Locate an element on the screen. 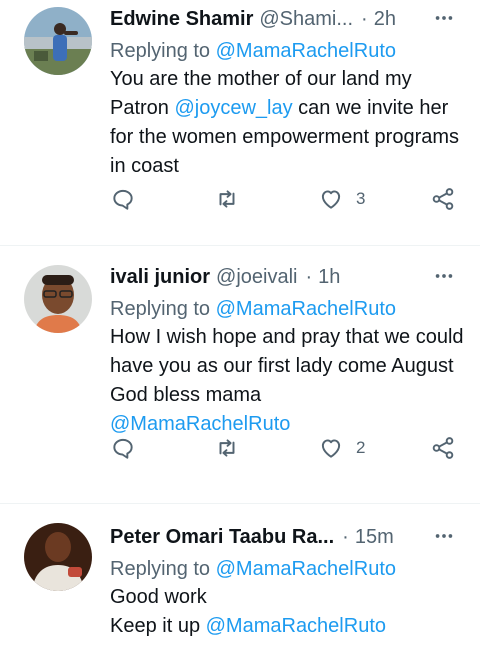  mention-link: @joycew_lay is located at coordinates (233, 108).